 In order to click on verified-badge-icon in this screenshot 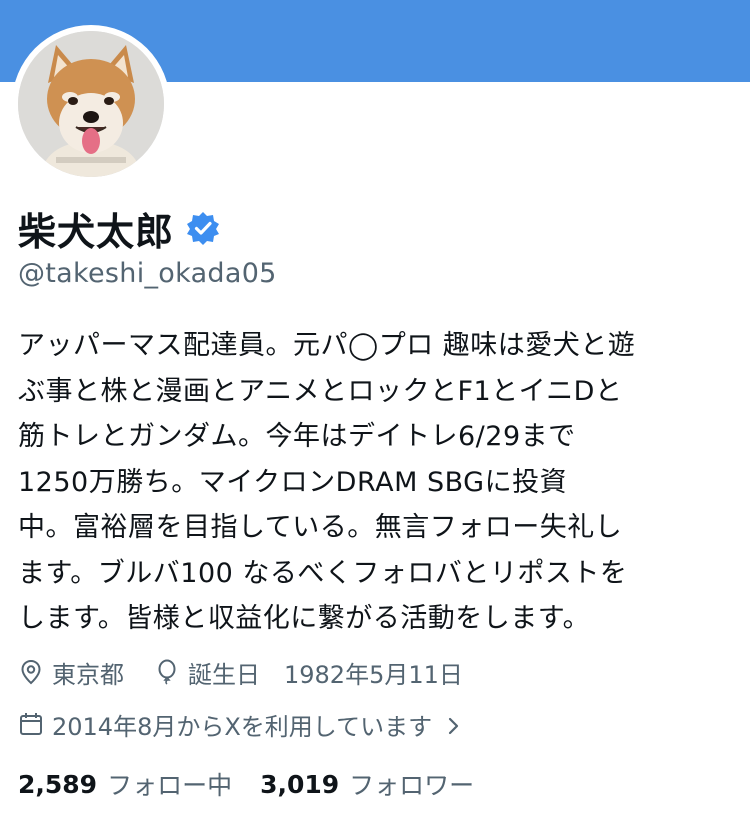, I will do `click(203, 228)`.